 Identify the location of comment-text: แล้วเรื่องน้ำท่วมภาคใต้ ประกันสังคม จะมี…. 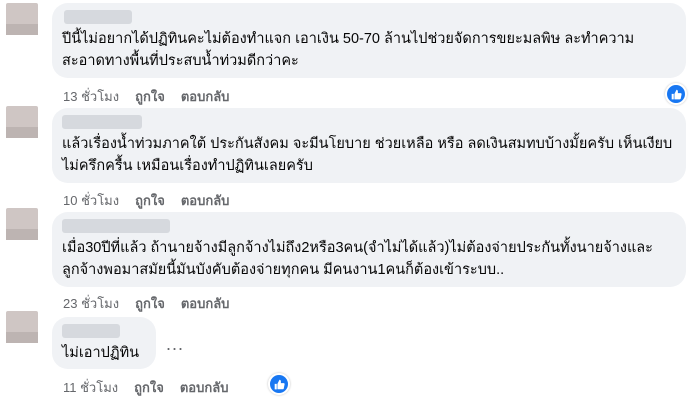
(367, 155).